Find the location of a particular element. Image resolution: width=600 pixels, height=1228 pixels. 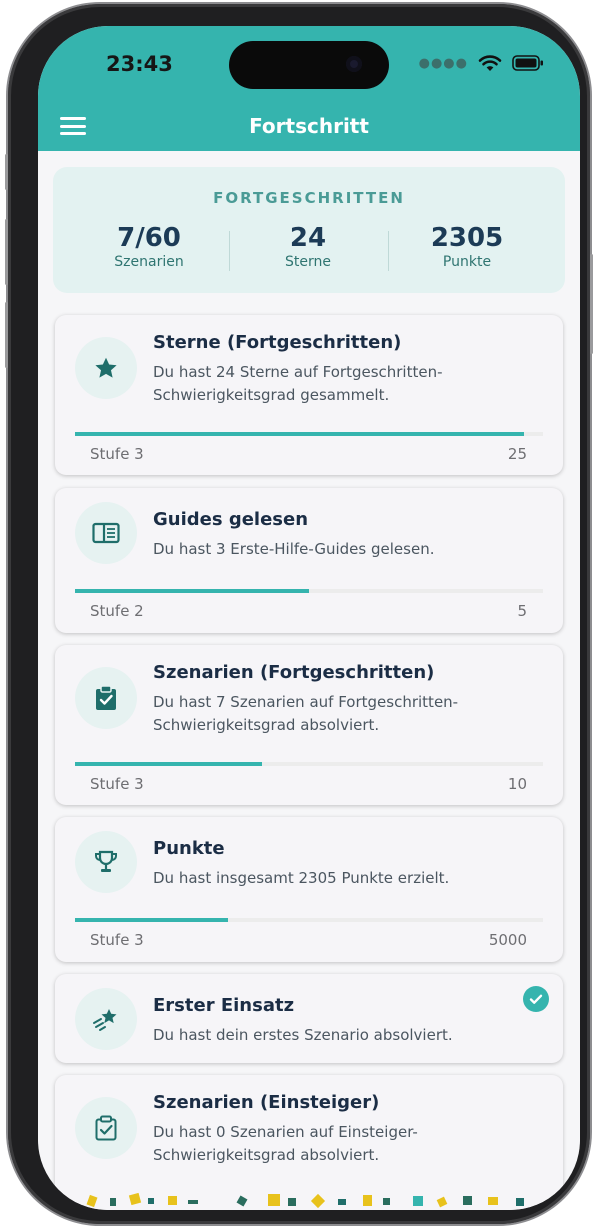

achievement-description: Du hast 3 Erste-Hilfe-Guides gelesen. is located at coordinates (294, 549).